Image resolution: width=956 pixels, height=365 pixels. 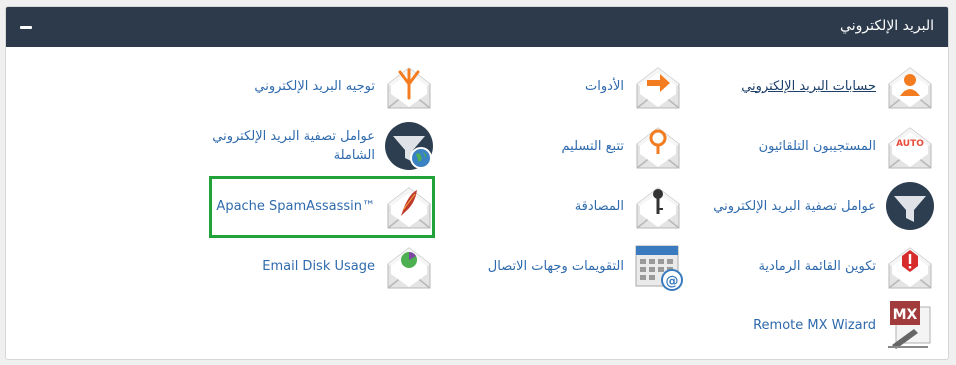 I want to click on autoresponders-item: المستجيبون التلقائيون AUTO, so click(x=847, y=146).